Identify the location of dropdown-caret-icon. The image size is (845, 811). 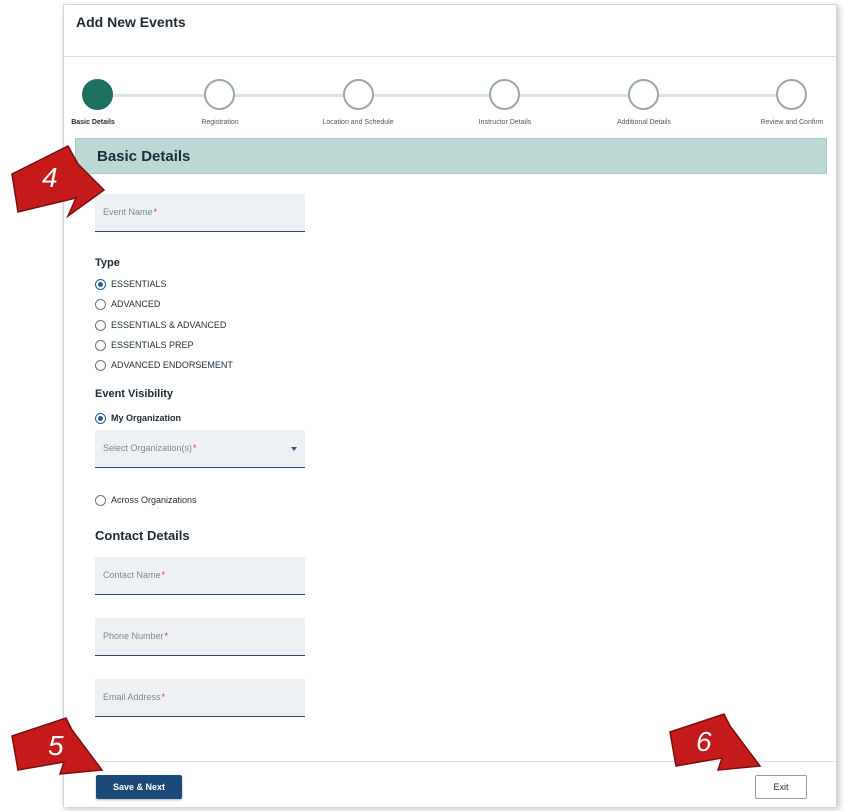
(294, 449).